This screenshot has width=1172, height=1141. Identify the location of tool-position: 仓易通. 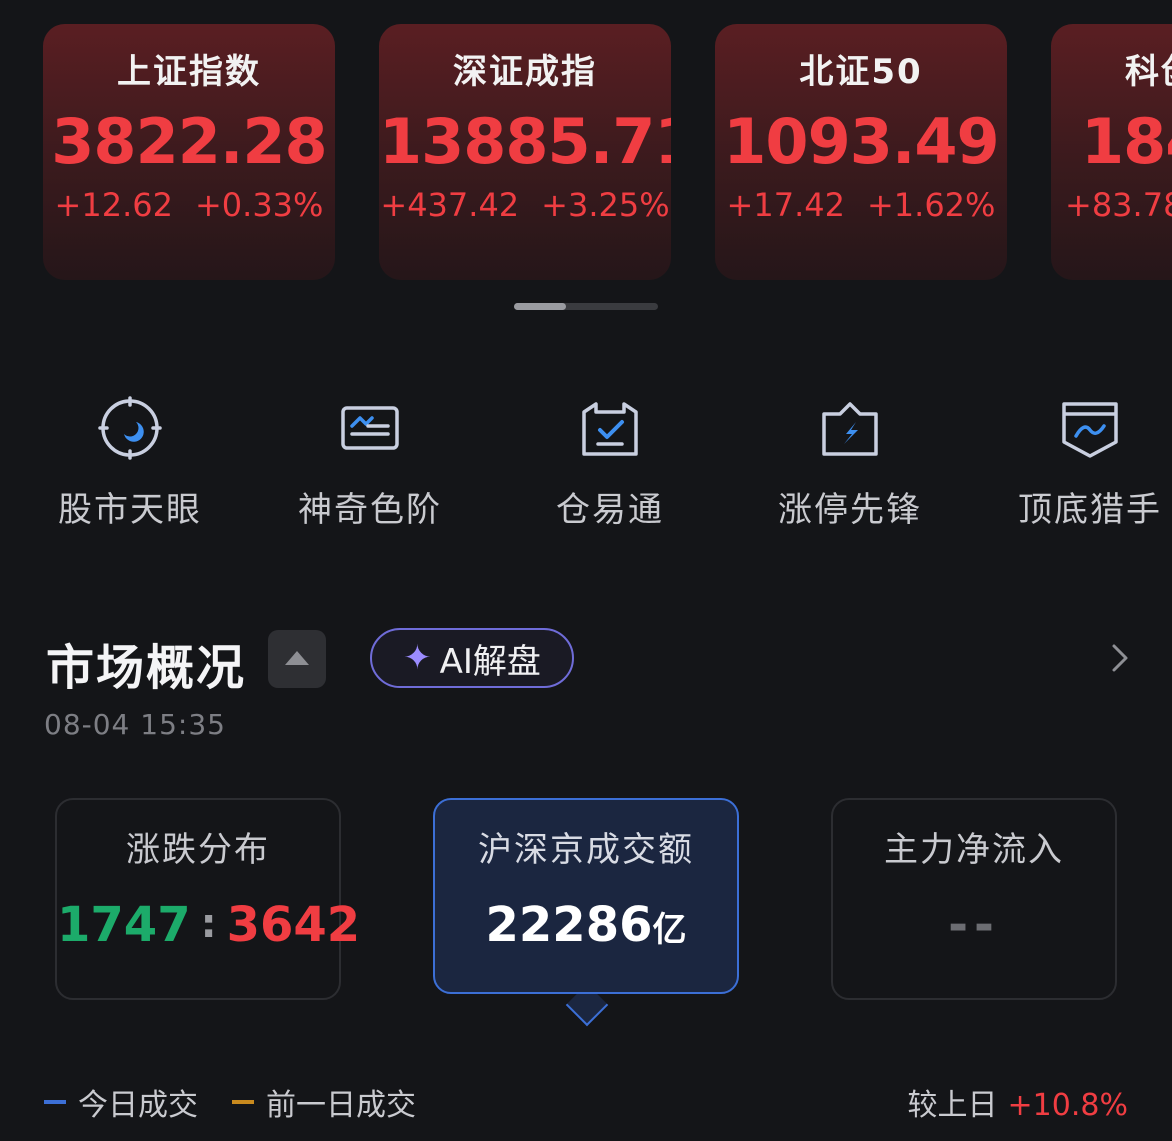
(610, 460).